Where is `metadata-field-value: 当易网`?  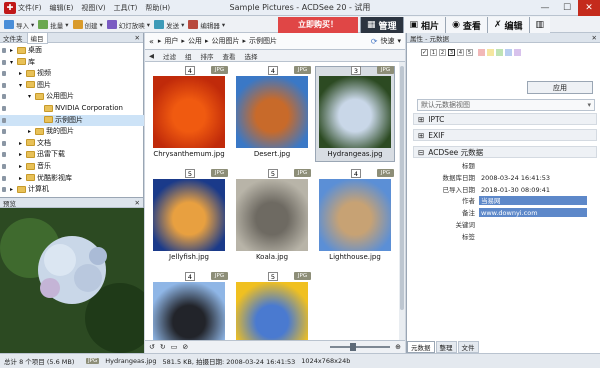 metadata-field-value: 当易网 is located at coordinates (533, 201).